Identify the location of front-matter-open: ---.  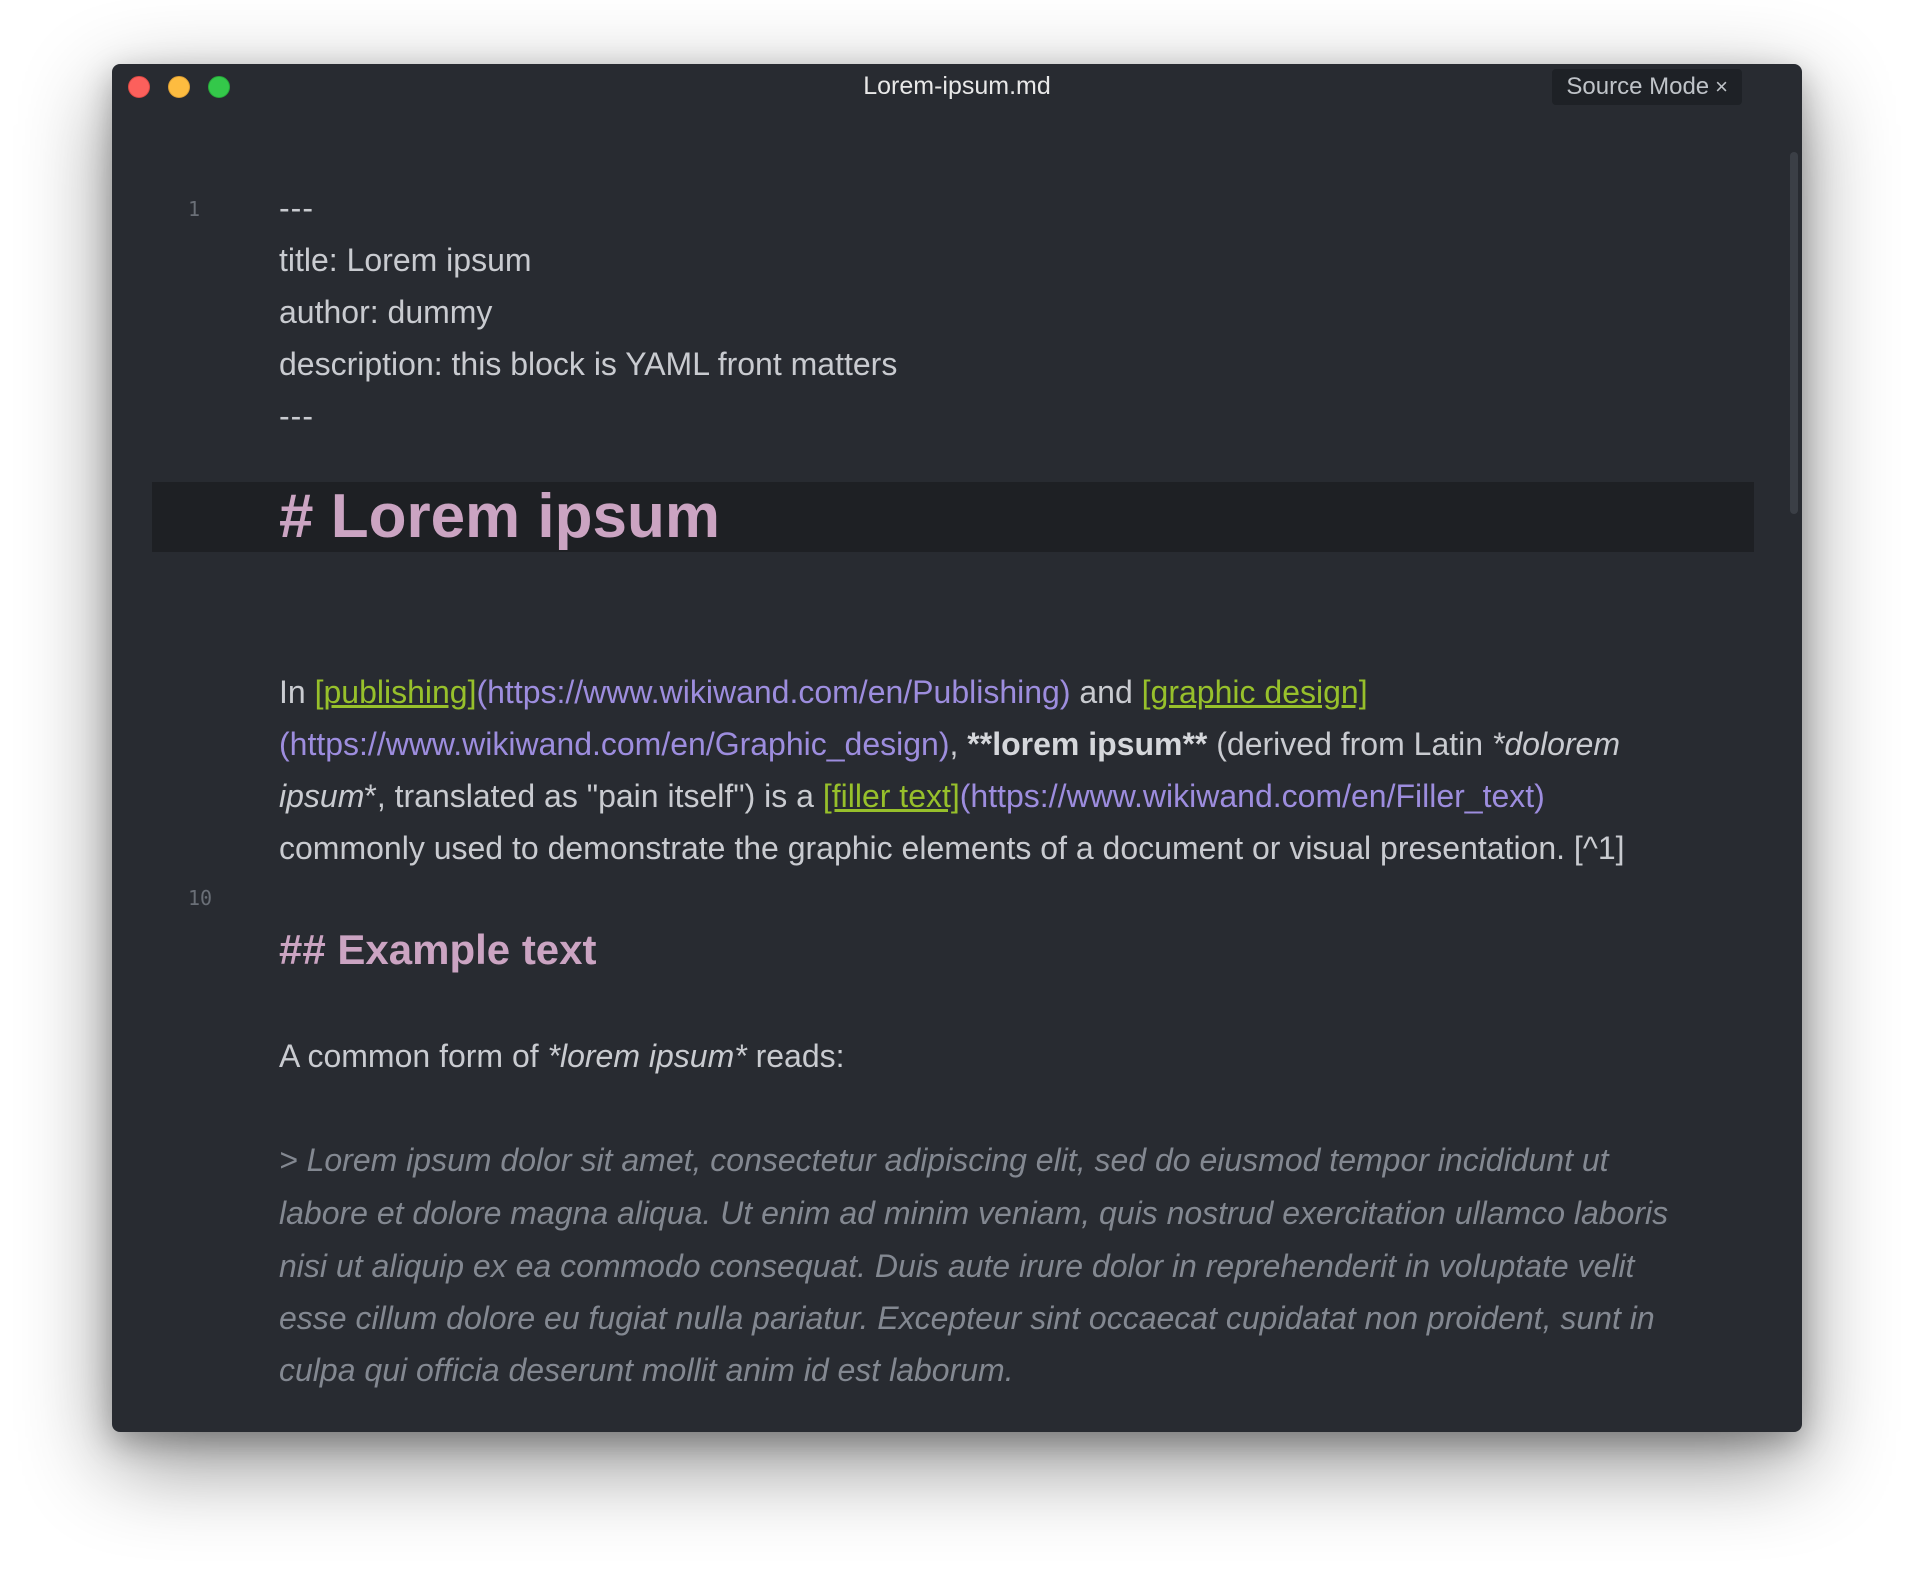
(296, 208).